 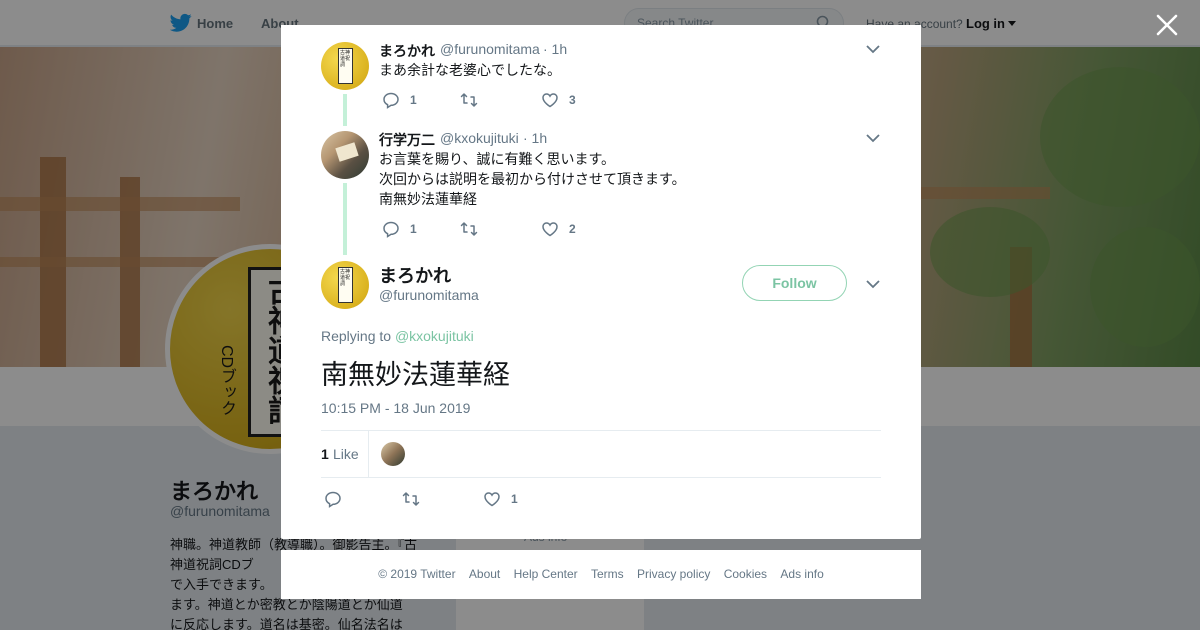 I want to click on footer-link-privacy-policy: Privacy policy, so click(x=673, y=574).